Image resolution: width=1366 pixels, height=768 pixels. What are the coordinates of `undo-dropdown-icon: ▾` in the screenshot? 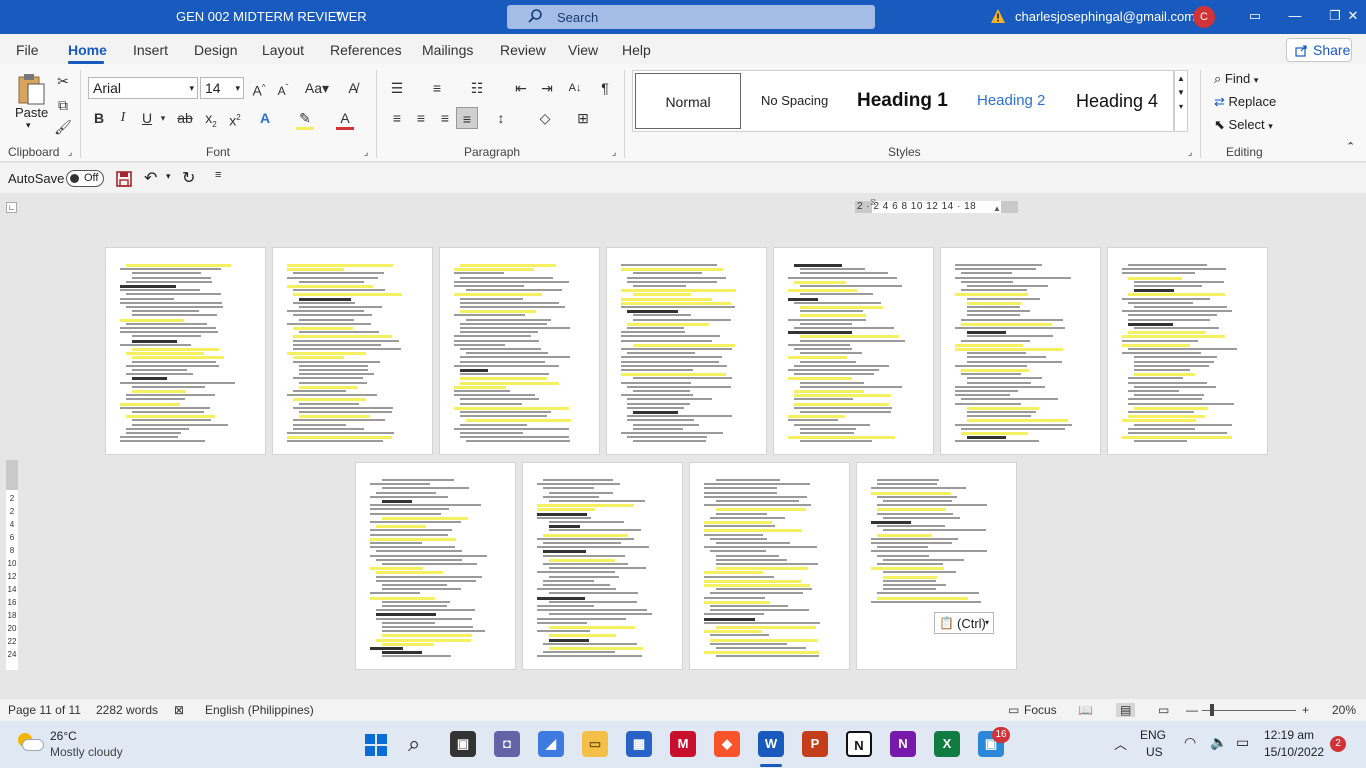 It's located at (168, 176).